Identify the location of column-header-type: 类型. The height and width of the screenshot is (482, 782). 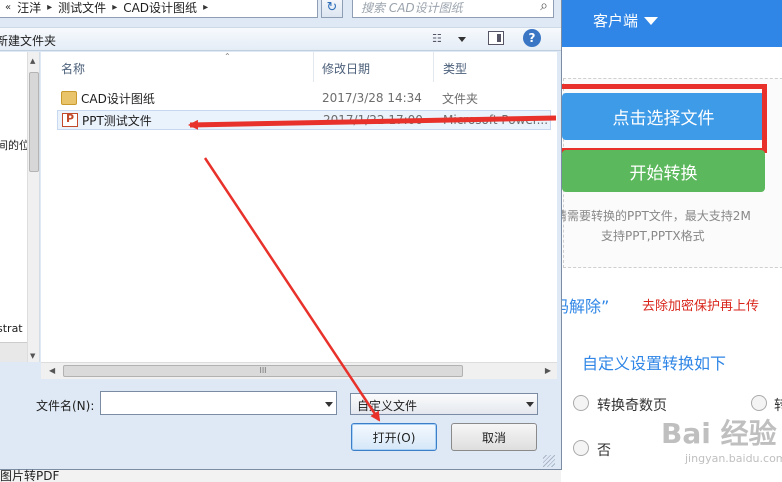
(495, 67).